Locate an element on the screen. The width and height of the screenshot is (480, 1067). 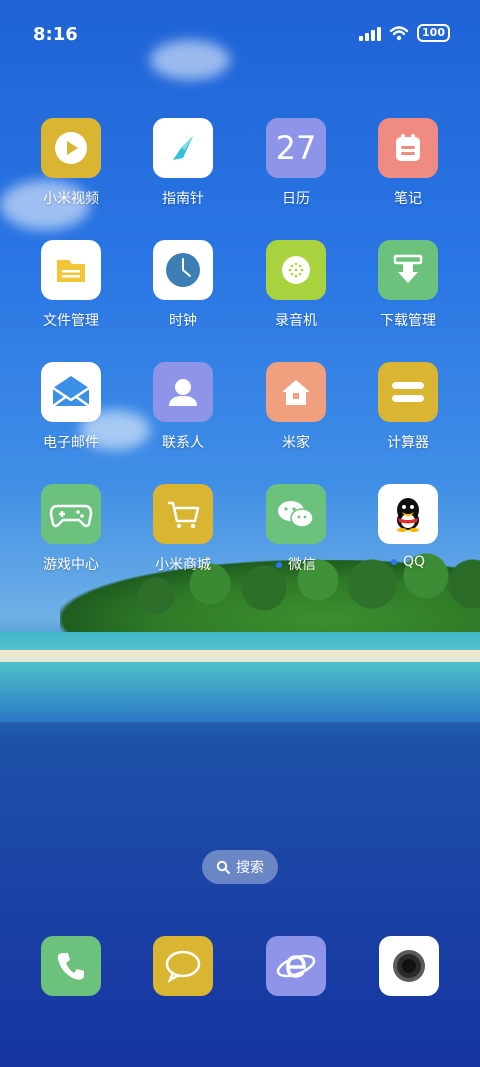
app-file-manager: 文件管理 is located at coordinates (71, 285).